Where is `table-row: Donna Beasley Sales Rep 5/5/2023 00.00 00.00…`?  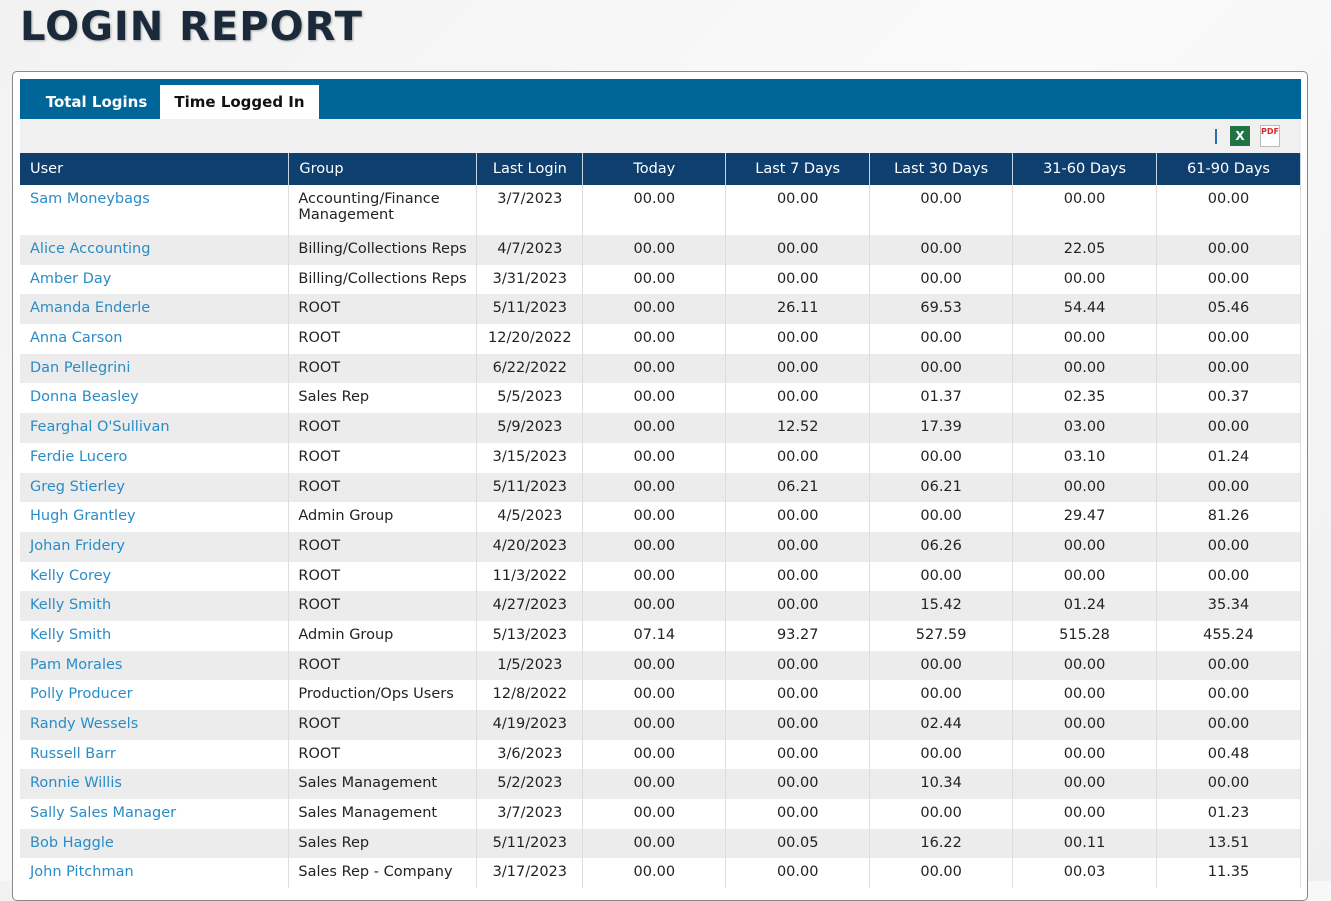
table-row: Donna Beasley Sales Rep 5/5/2023 00.00 00.00… is located at coordinates (660, 398).